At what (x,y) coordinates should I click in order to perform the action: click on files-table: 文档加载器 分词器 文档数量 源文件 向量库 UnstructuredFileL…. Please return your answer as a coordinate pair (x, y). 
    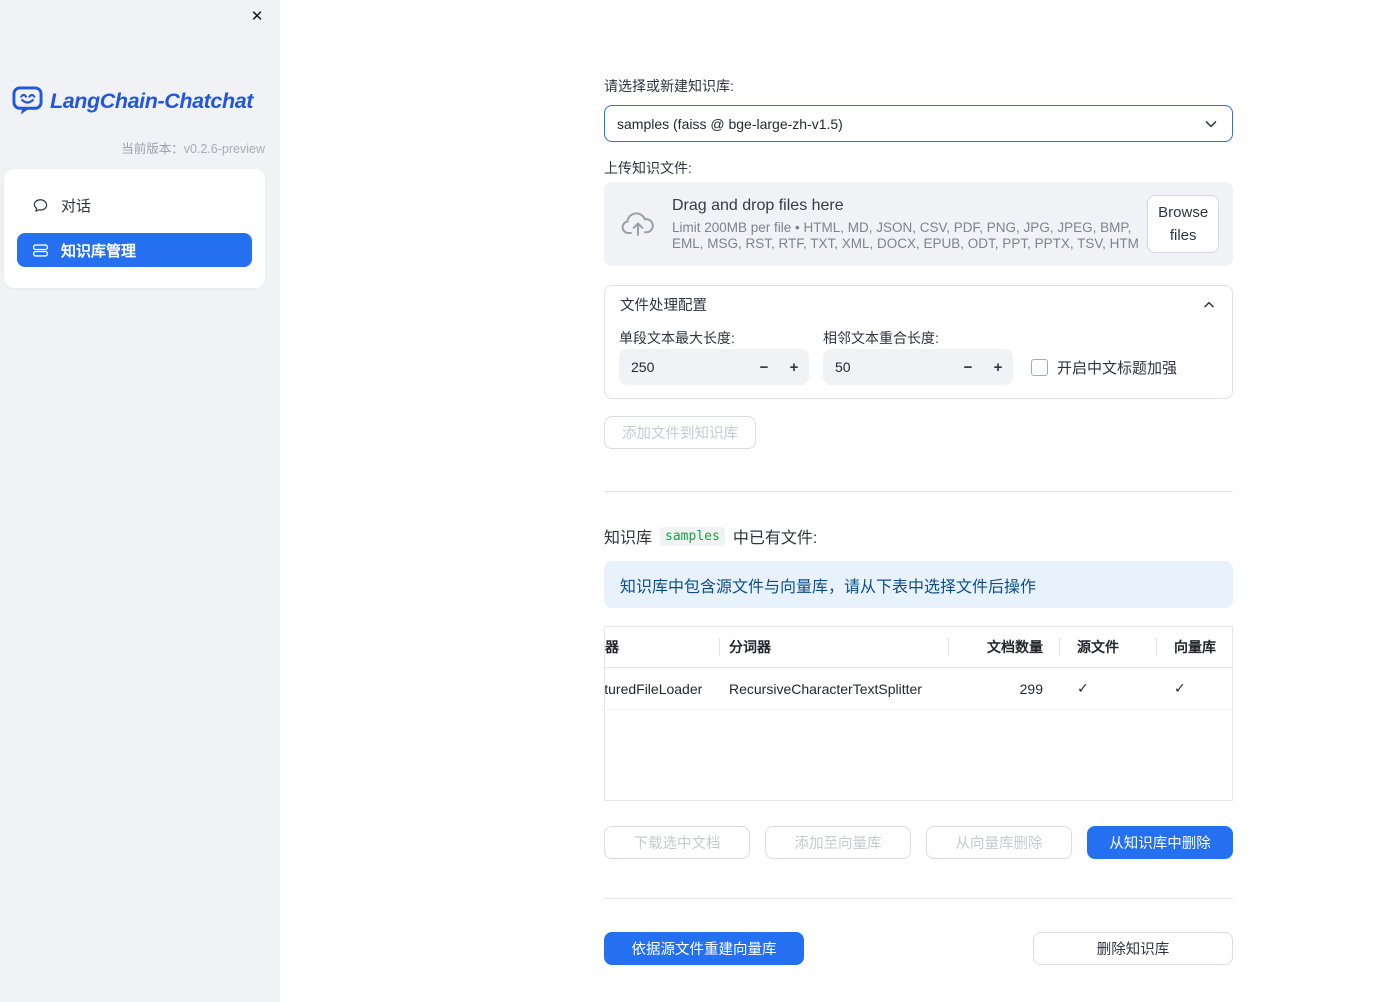
    Looking at the image, I should click on (918, 713).